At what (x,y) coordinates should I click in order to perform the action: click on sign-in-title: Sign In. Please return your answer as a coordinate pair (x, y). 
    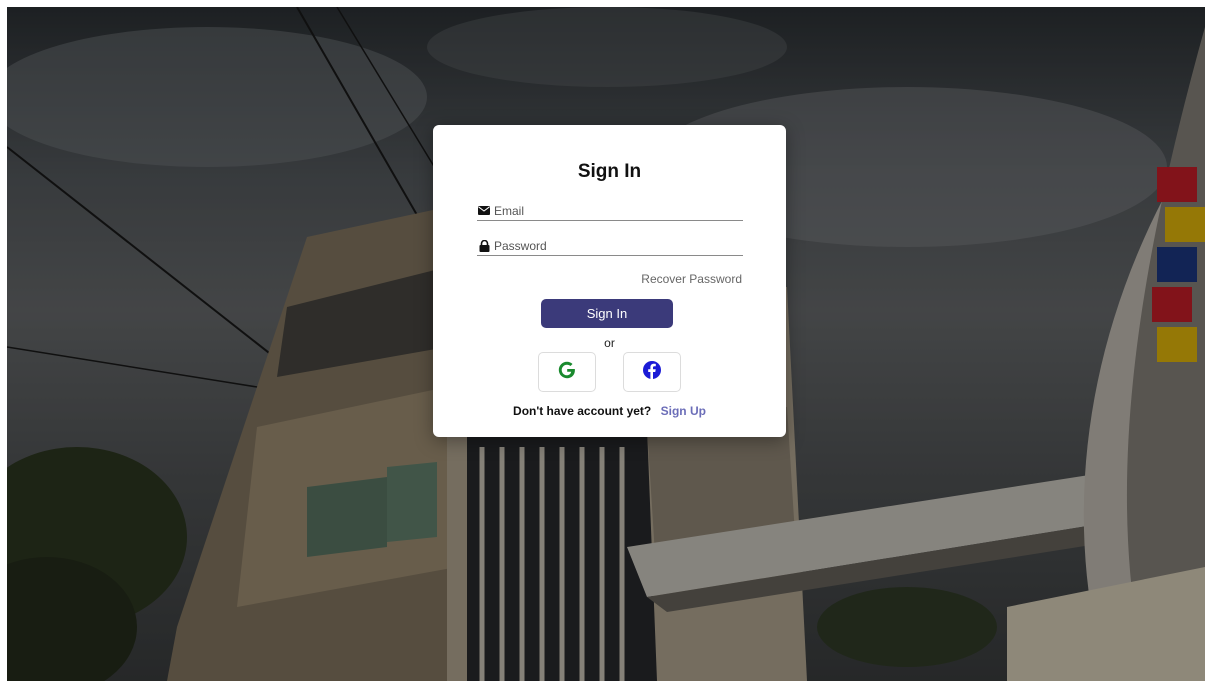
    Looking at the image, I should click on (609, 171).